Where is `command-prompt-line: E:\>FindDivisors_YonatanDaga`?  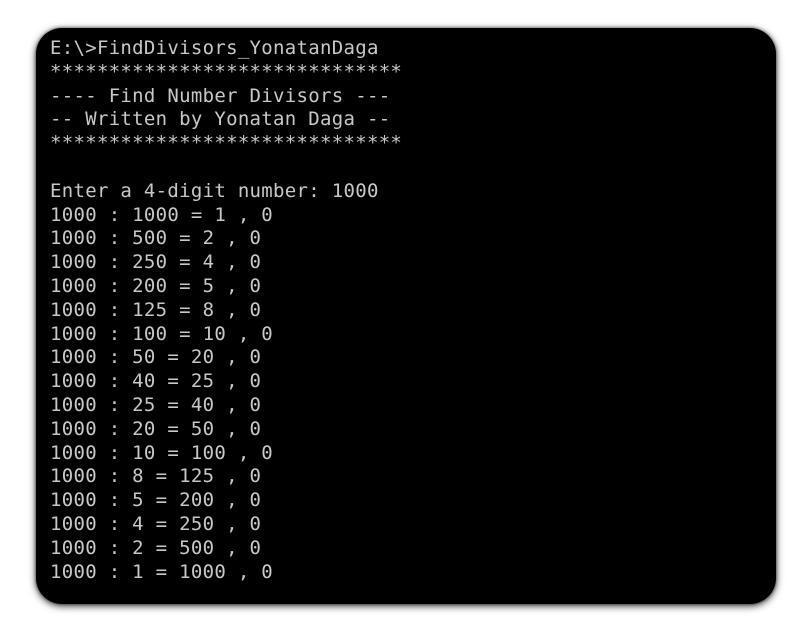 command-prompt-line: E:\>FindDivisors_YonatanDaga is located at coordinates (214, 48).